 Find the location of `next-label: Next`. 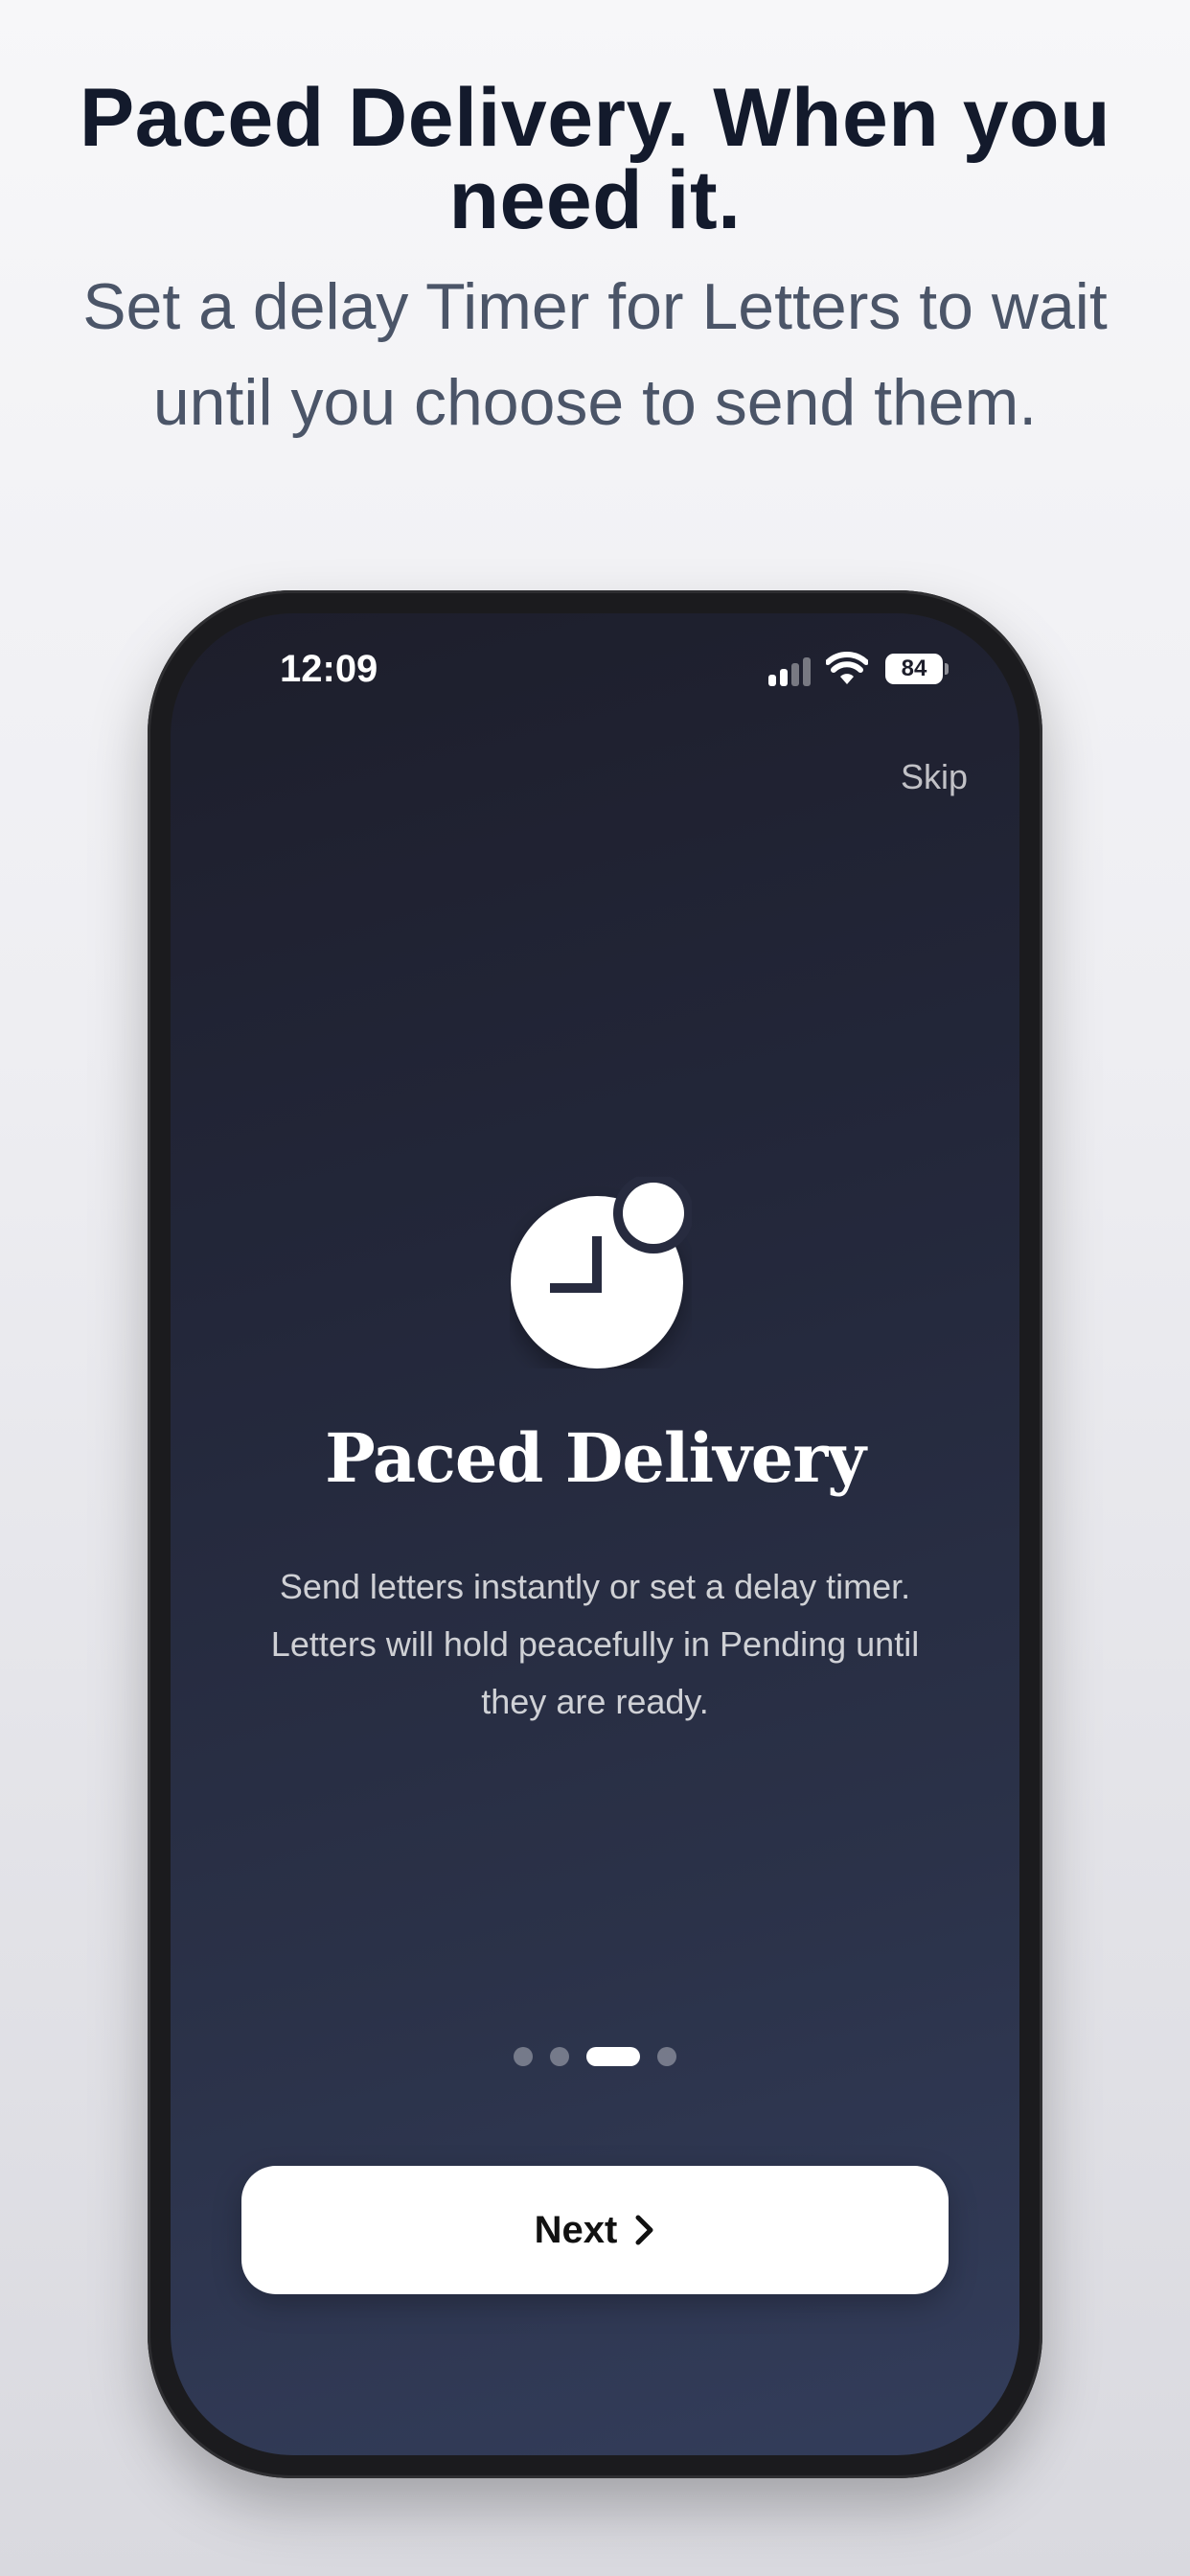

next-label: Next is located at coordinates (576, 2229).